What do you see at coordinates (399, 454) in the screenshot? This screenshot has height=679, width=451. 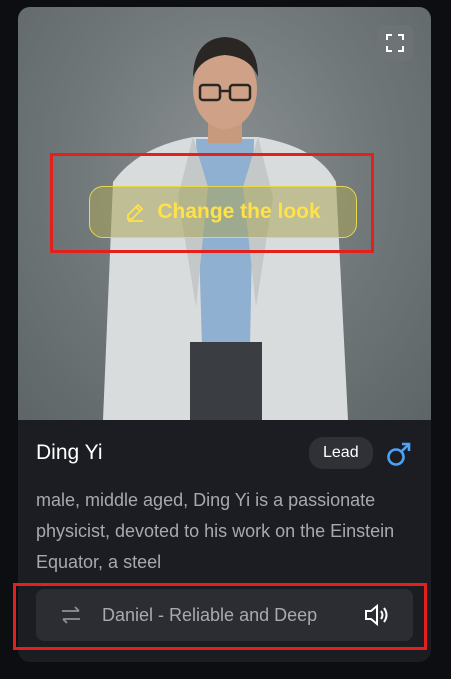 I see `male-icon` at bounding box center [399, 454].